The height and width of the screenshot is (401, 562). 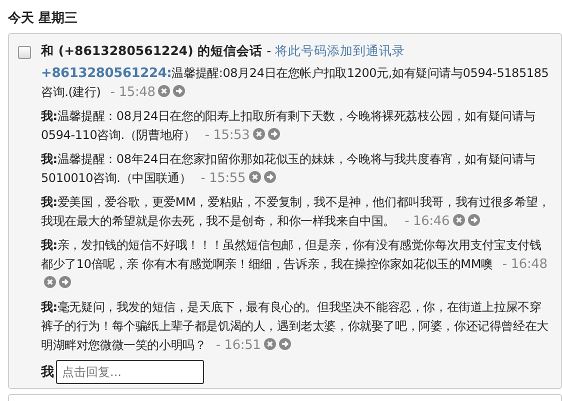 I want to click on conversation-title: 和 (+8613280561224) 的短信会话, so click(x=152, y=50).